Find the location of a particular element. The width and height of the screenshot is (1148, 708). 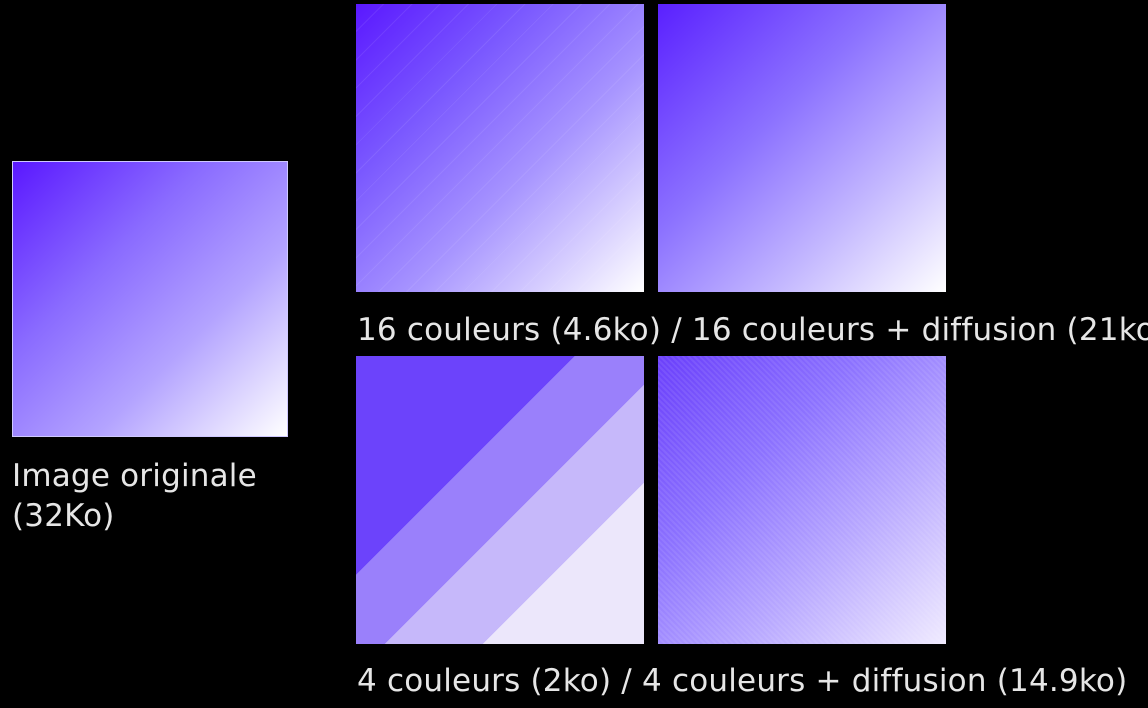

image-16-colors-diffusion is located at coordinates (802, 148).